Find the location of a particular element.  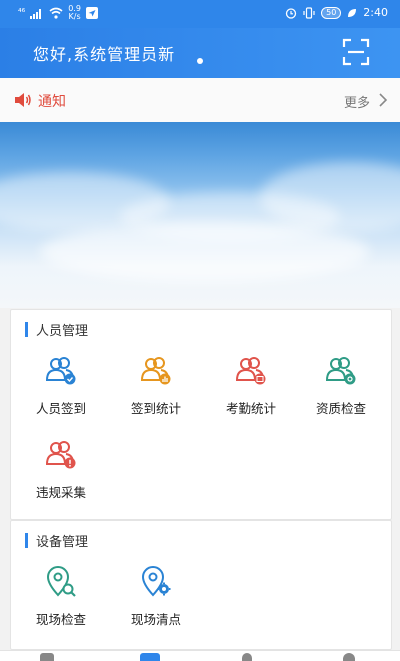

checkin-stats-label: 签到统计 is located at coordinates (155, 408).